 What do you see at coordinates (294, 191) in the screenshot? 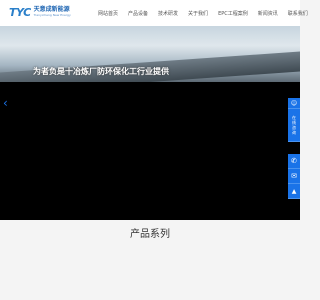
I see `back-to-top-icon: ▲` at bounding box center [294, 191].